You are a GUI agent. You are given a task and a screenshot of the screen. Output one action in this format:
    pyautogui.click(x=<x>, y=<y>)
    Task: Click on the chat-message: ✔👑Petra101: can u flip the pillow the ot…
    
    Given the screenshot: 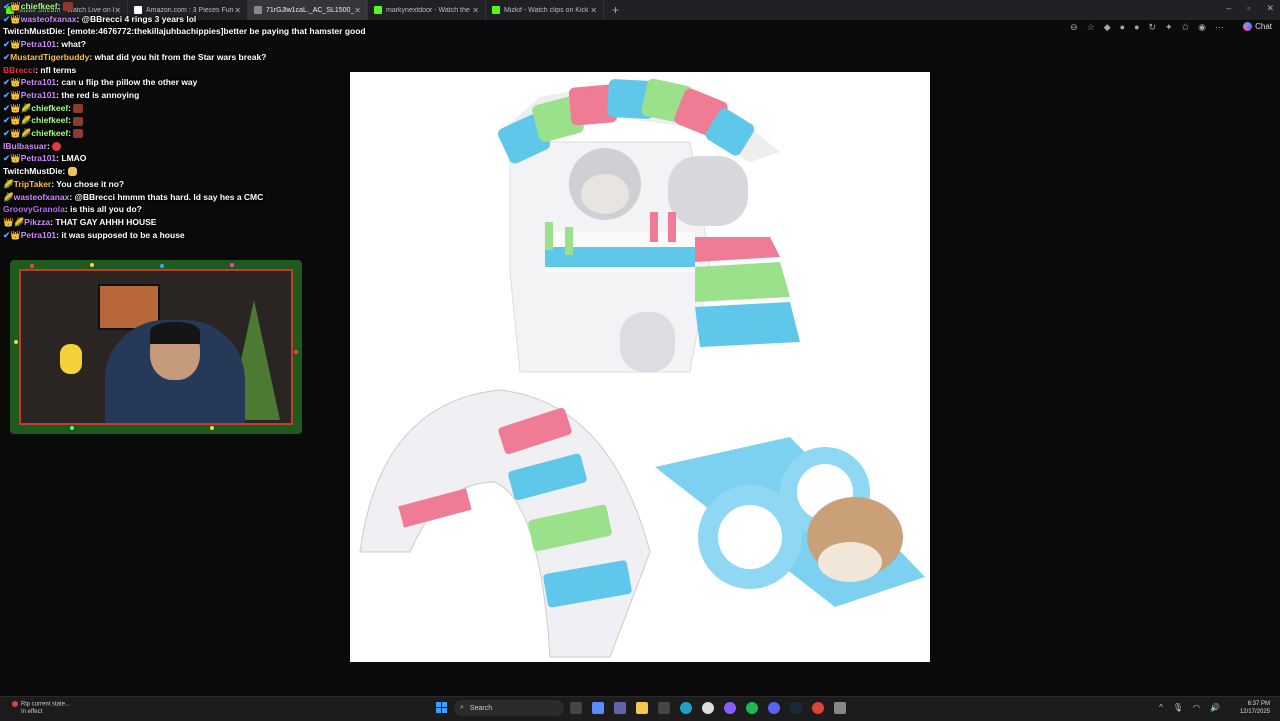 What is the action you would take?
    pyautogui.click(x=173, y=82)
    